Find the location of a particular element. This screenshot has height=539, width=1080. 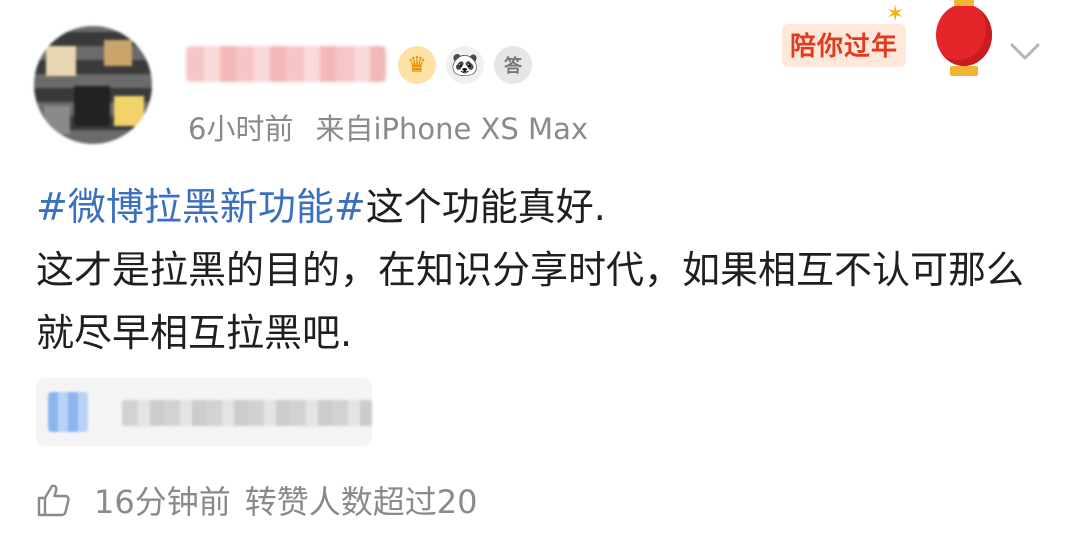

footer-time: 16分钟前 is located at coordinates (162, 502).